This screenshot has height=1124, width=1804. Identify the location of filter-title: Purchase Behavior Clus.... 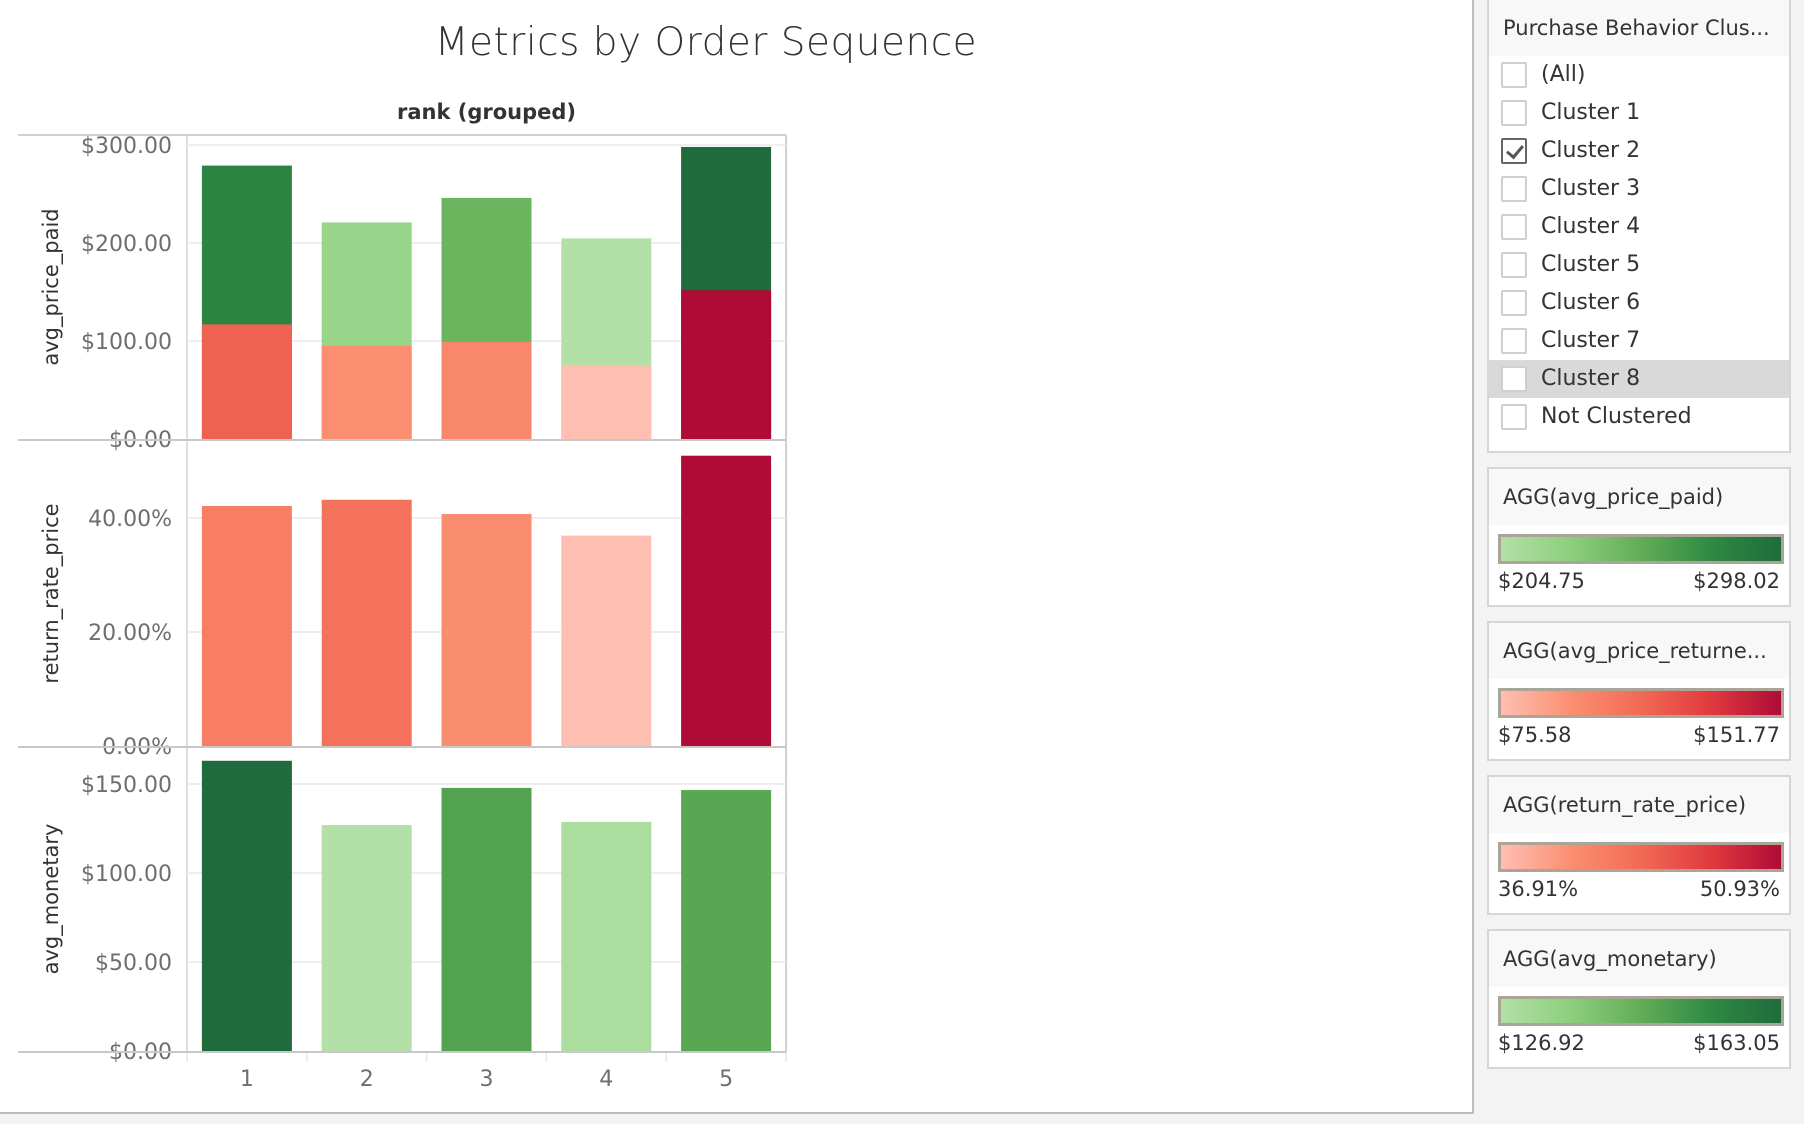
(1639, 28).